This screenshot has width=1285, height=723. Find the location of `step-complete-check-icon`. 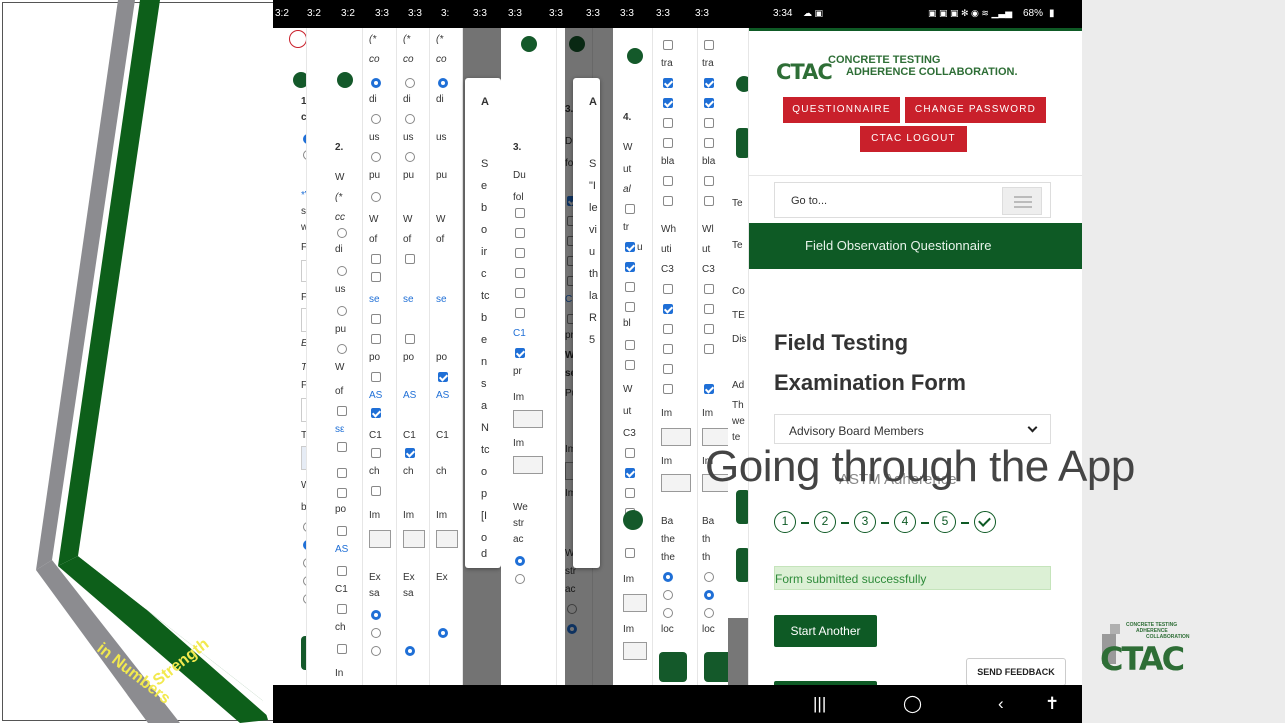

step-complete-check-icon is located at coordinates (985, 522).